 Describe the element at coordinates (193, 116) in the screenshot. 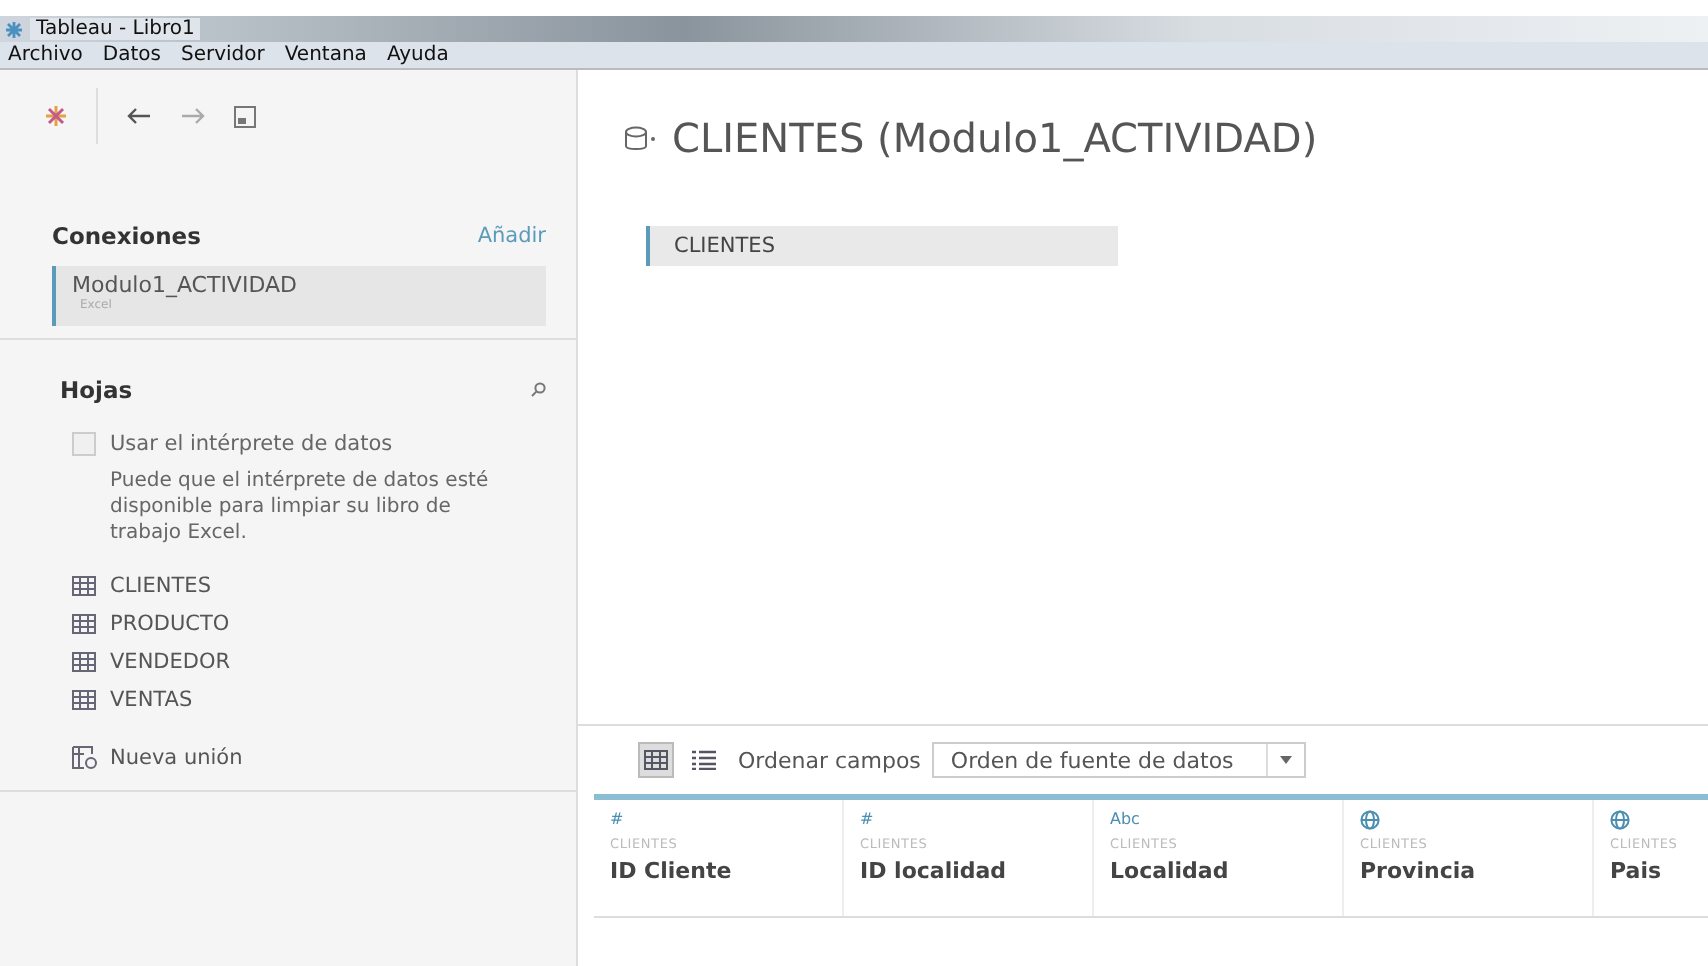

I see `forward-arrow-icon` at that location.